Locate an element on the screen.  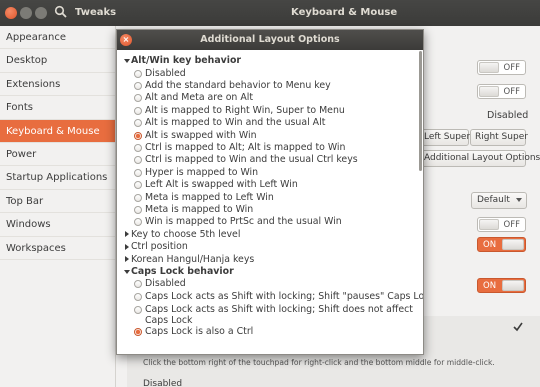
option-label: Alt is mapped to Win and the usual Alt is located at coordinates (235, 123).